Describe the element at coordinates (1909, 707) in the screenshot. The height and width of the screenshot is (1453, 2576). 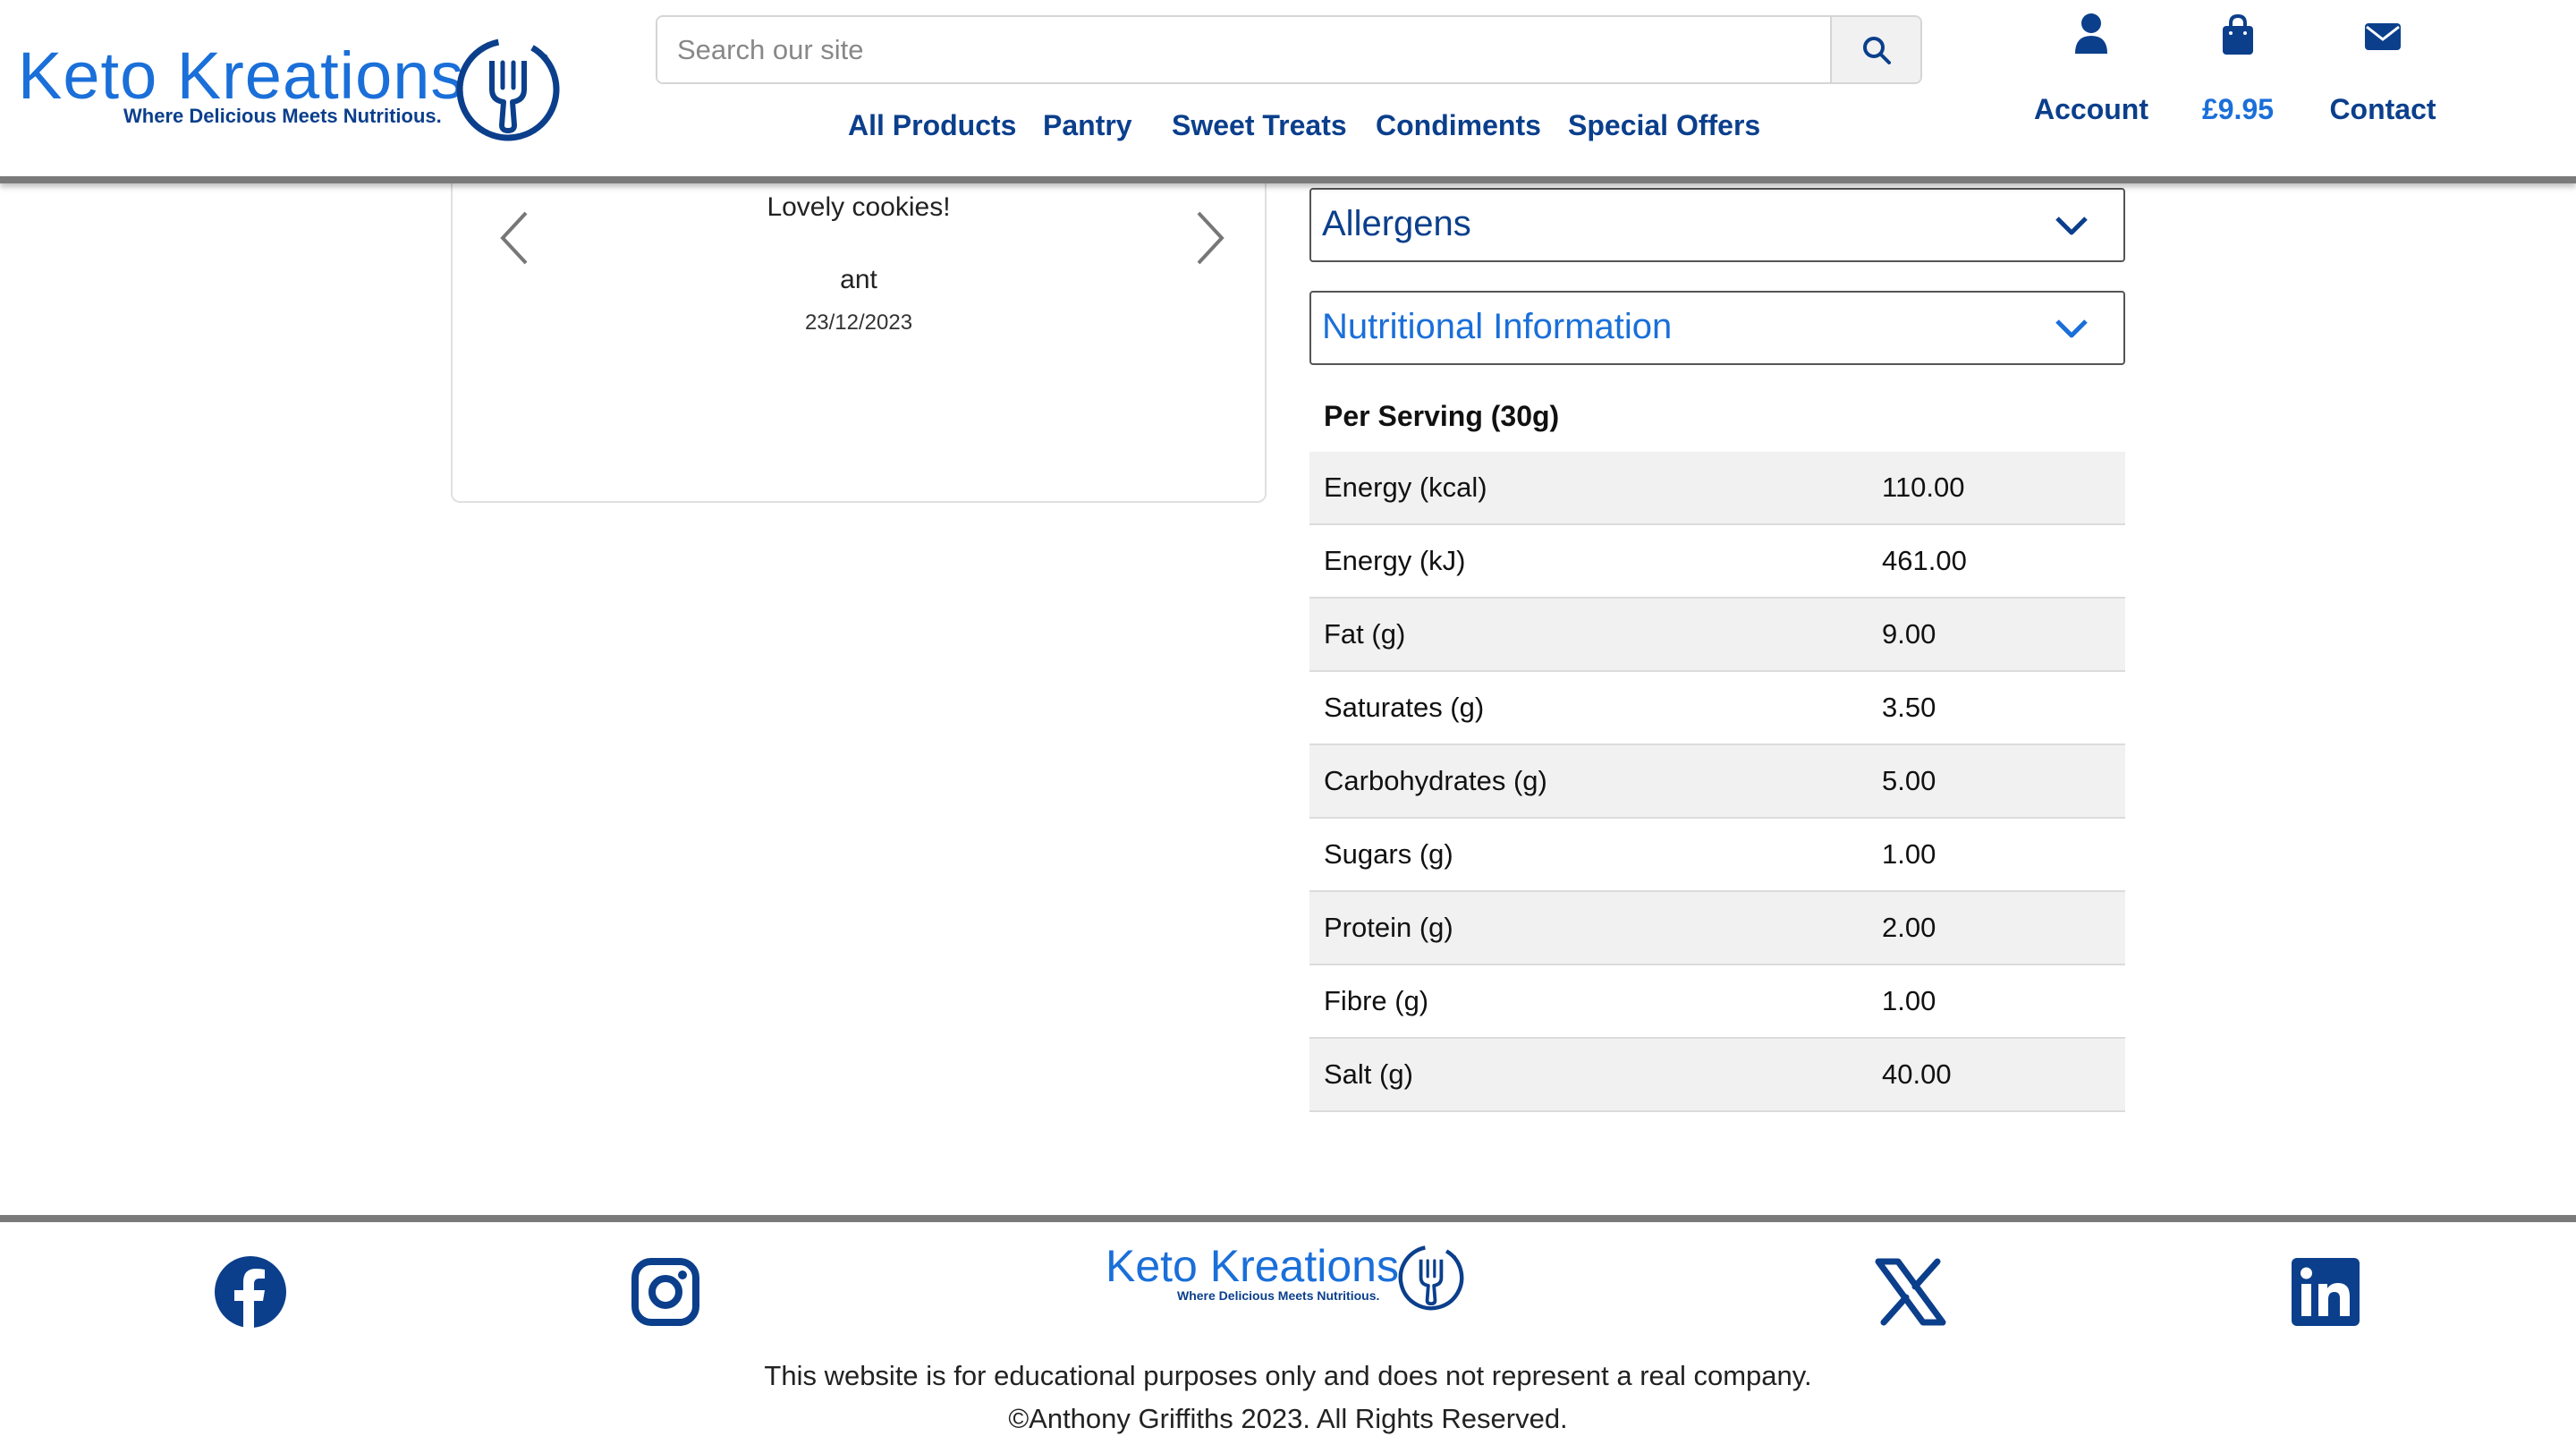
I see `nutrient-value: 3.50` at that location.